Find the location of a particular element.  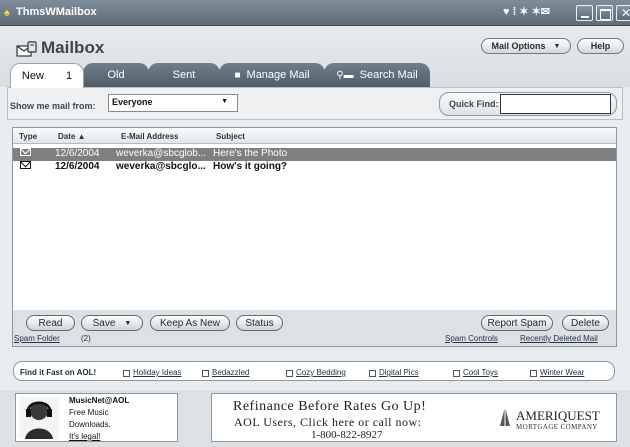

status-button: Status is located at coordinates (259, 323).